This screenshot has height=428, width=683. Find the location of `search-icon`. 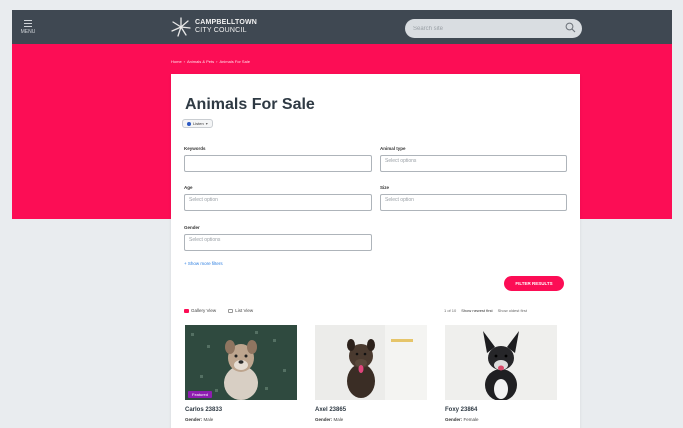

search-icon is located at coordinates (570, 27).